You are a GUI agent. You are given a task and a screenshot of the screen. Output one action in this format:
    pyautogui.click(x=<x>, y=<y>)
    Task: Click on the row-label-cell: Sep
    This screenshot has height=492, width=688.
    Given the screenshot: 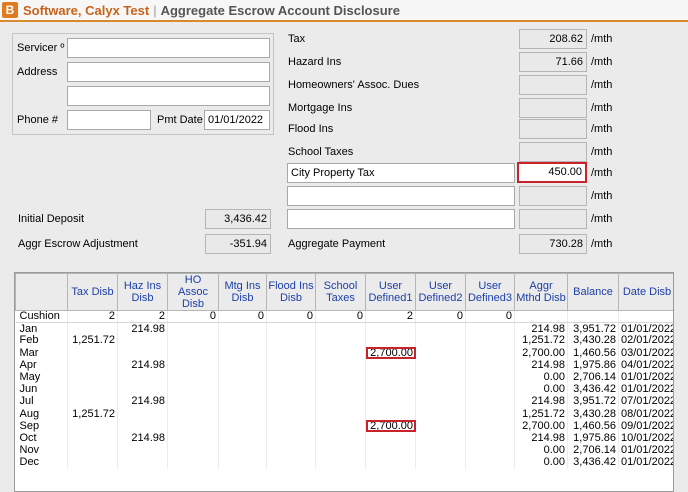 What is the action you would take?
    pyautogui.click(x=41, y=426)
    